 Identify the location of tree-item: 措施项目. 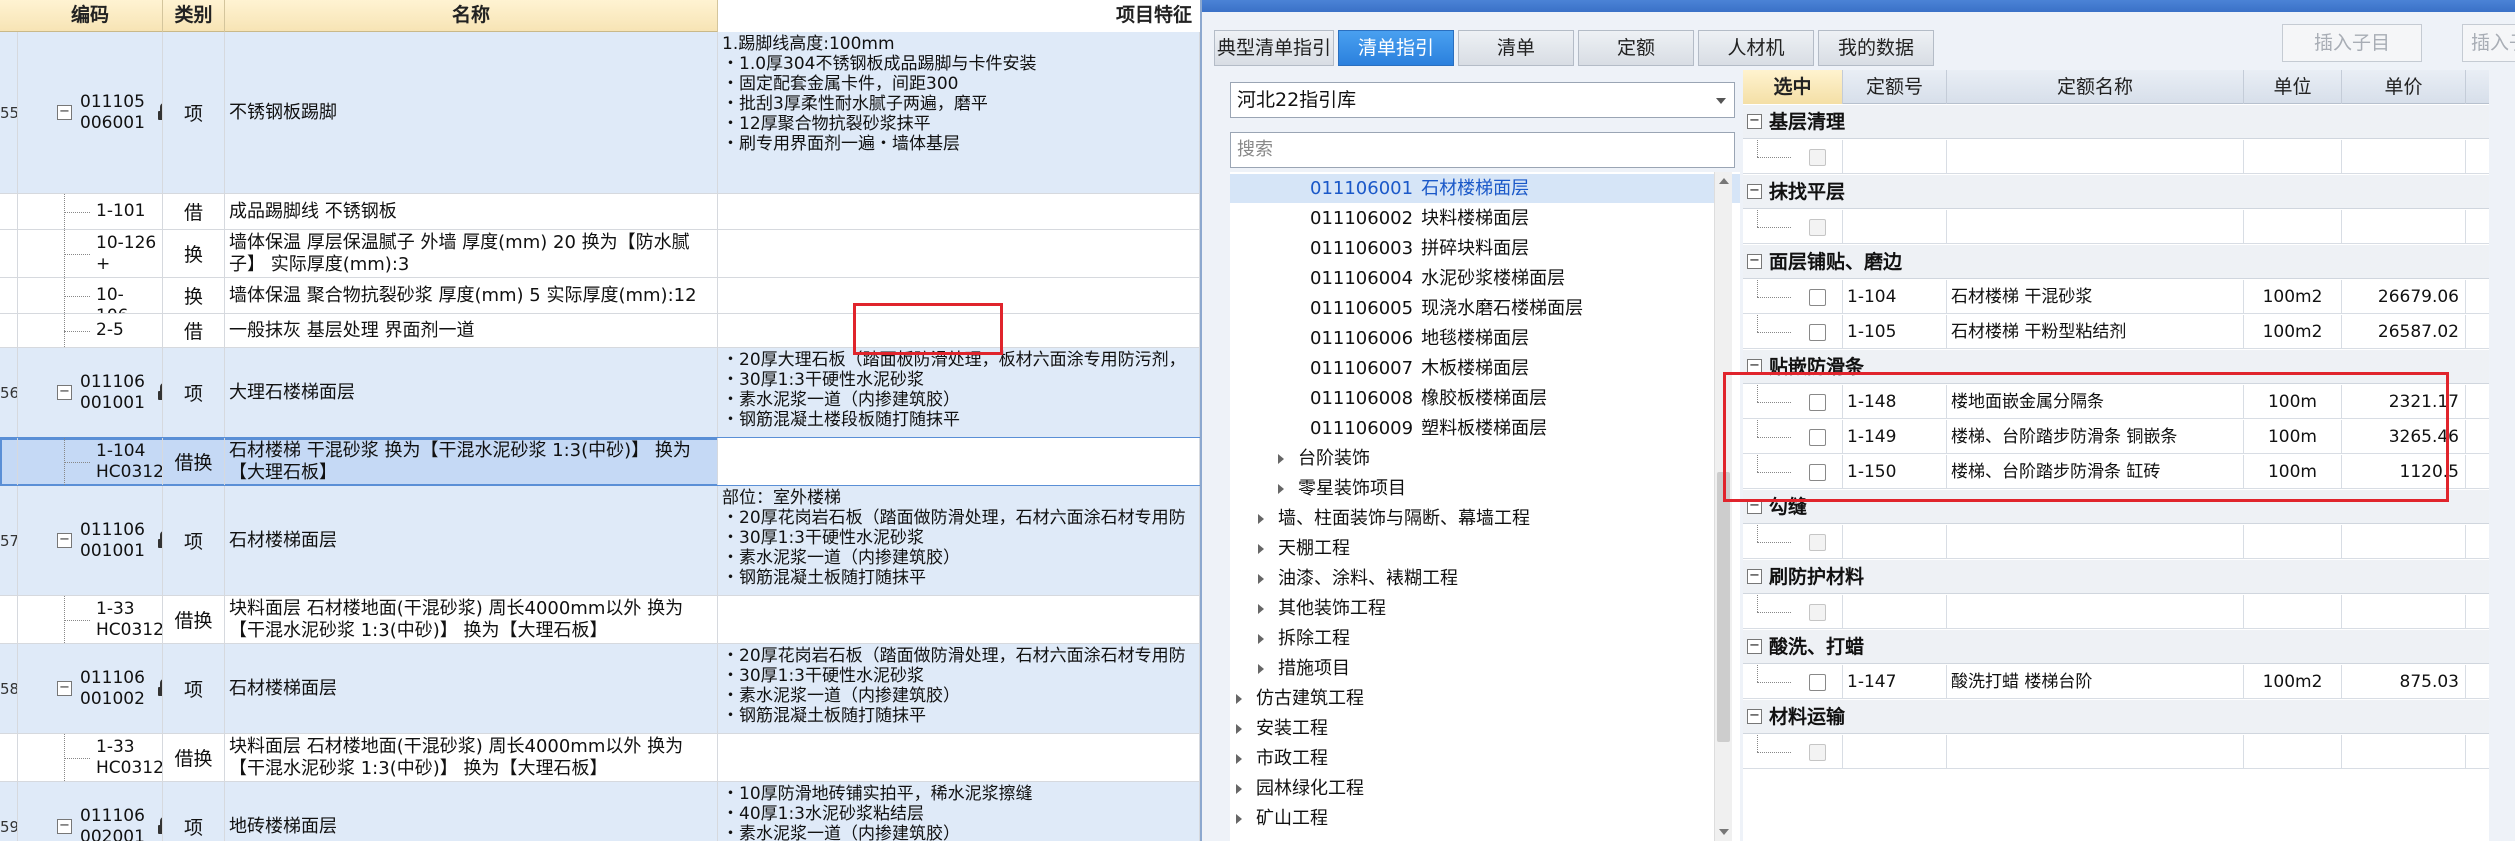
(1485, 668).